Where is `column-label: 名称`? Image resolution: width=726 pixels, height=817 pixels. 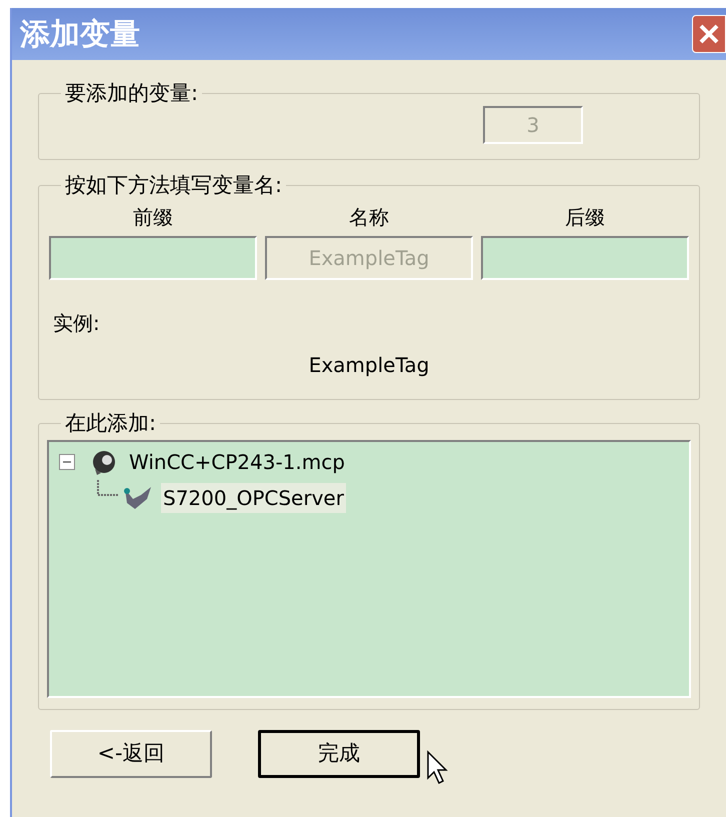 column-label: 名称 is located at coordinates (369, 217).